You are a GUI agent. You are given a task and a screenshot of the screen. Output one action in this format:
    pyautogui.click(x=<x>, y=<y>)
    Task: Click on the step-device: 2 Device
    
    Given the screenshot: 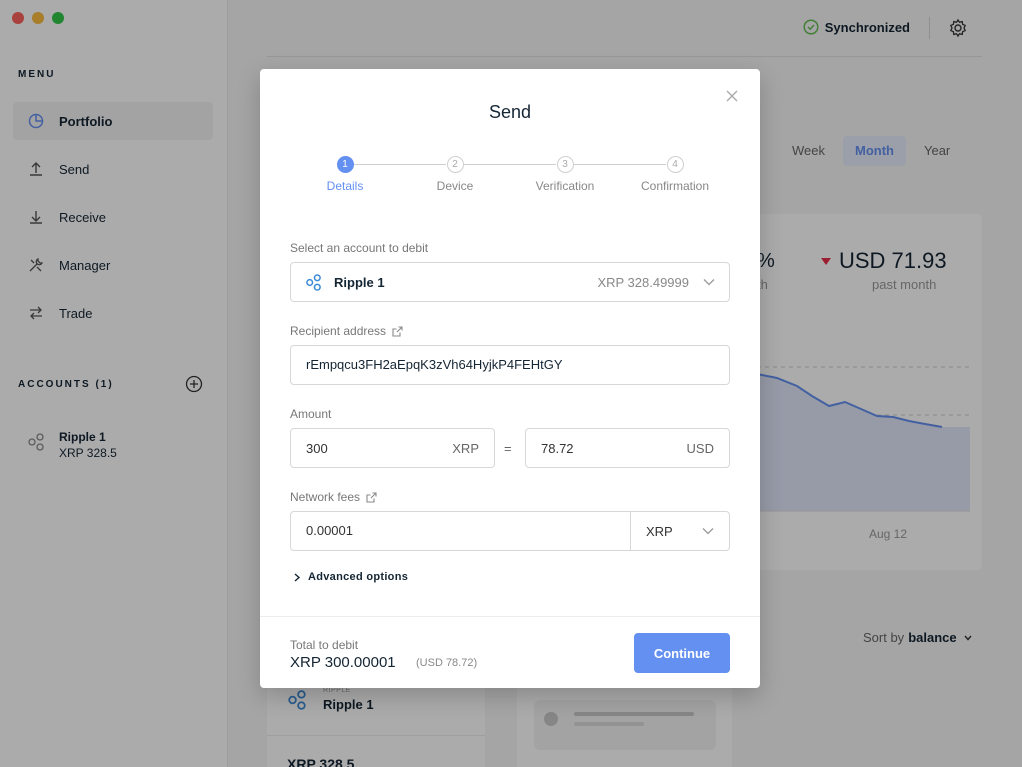 What is the action you would take?
    pyautogui.click(x=455, y=174)
    